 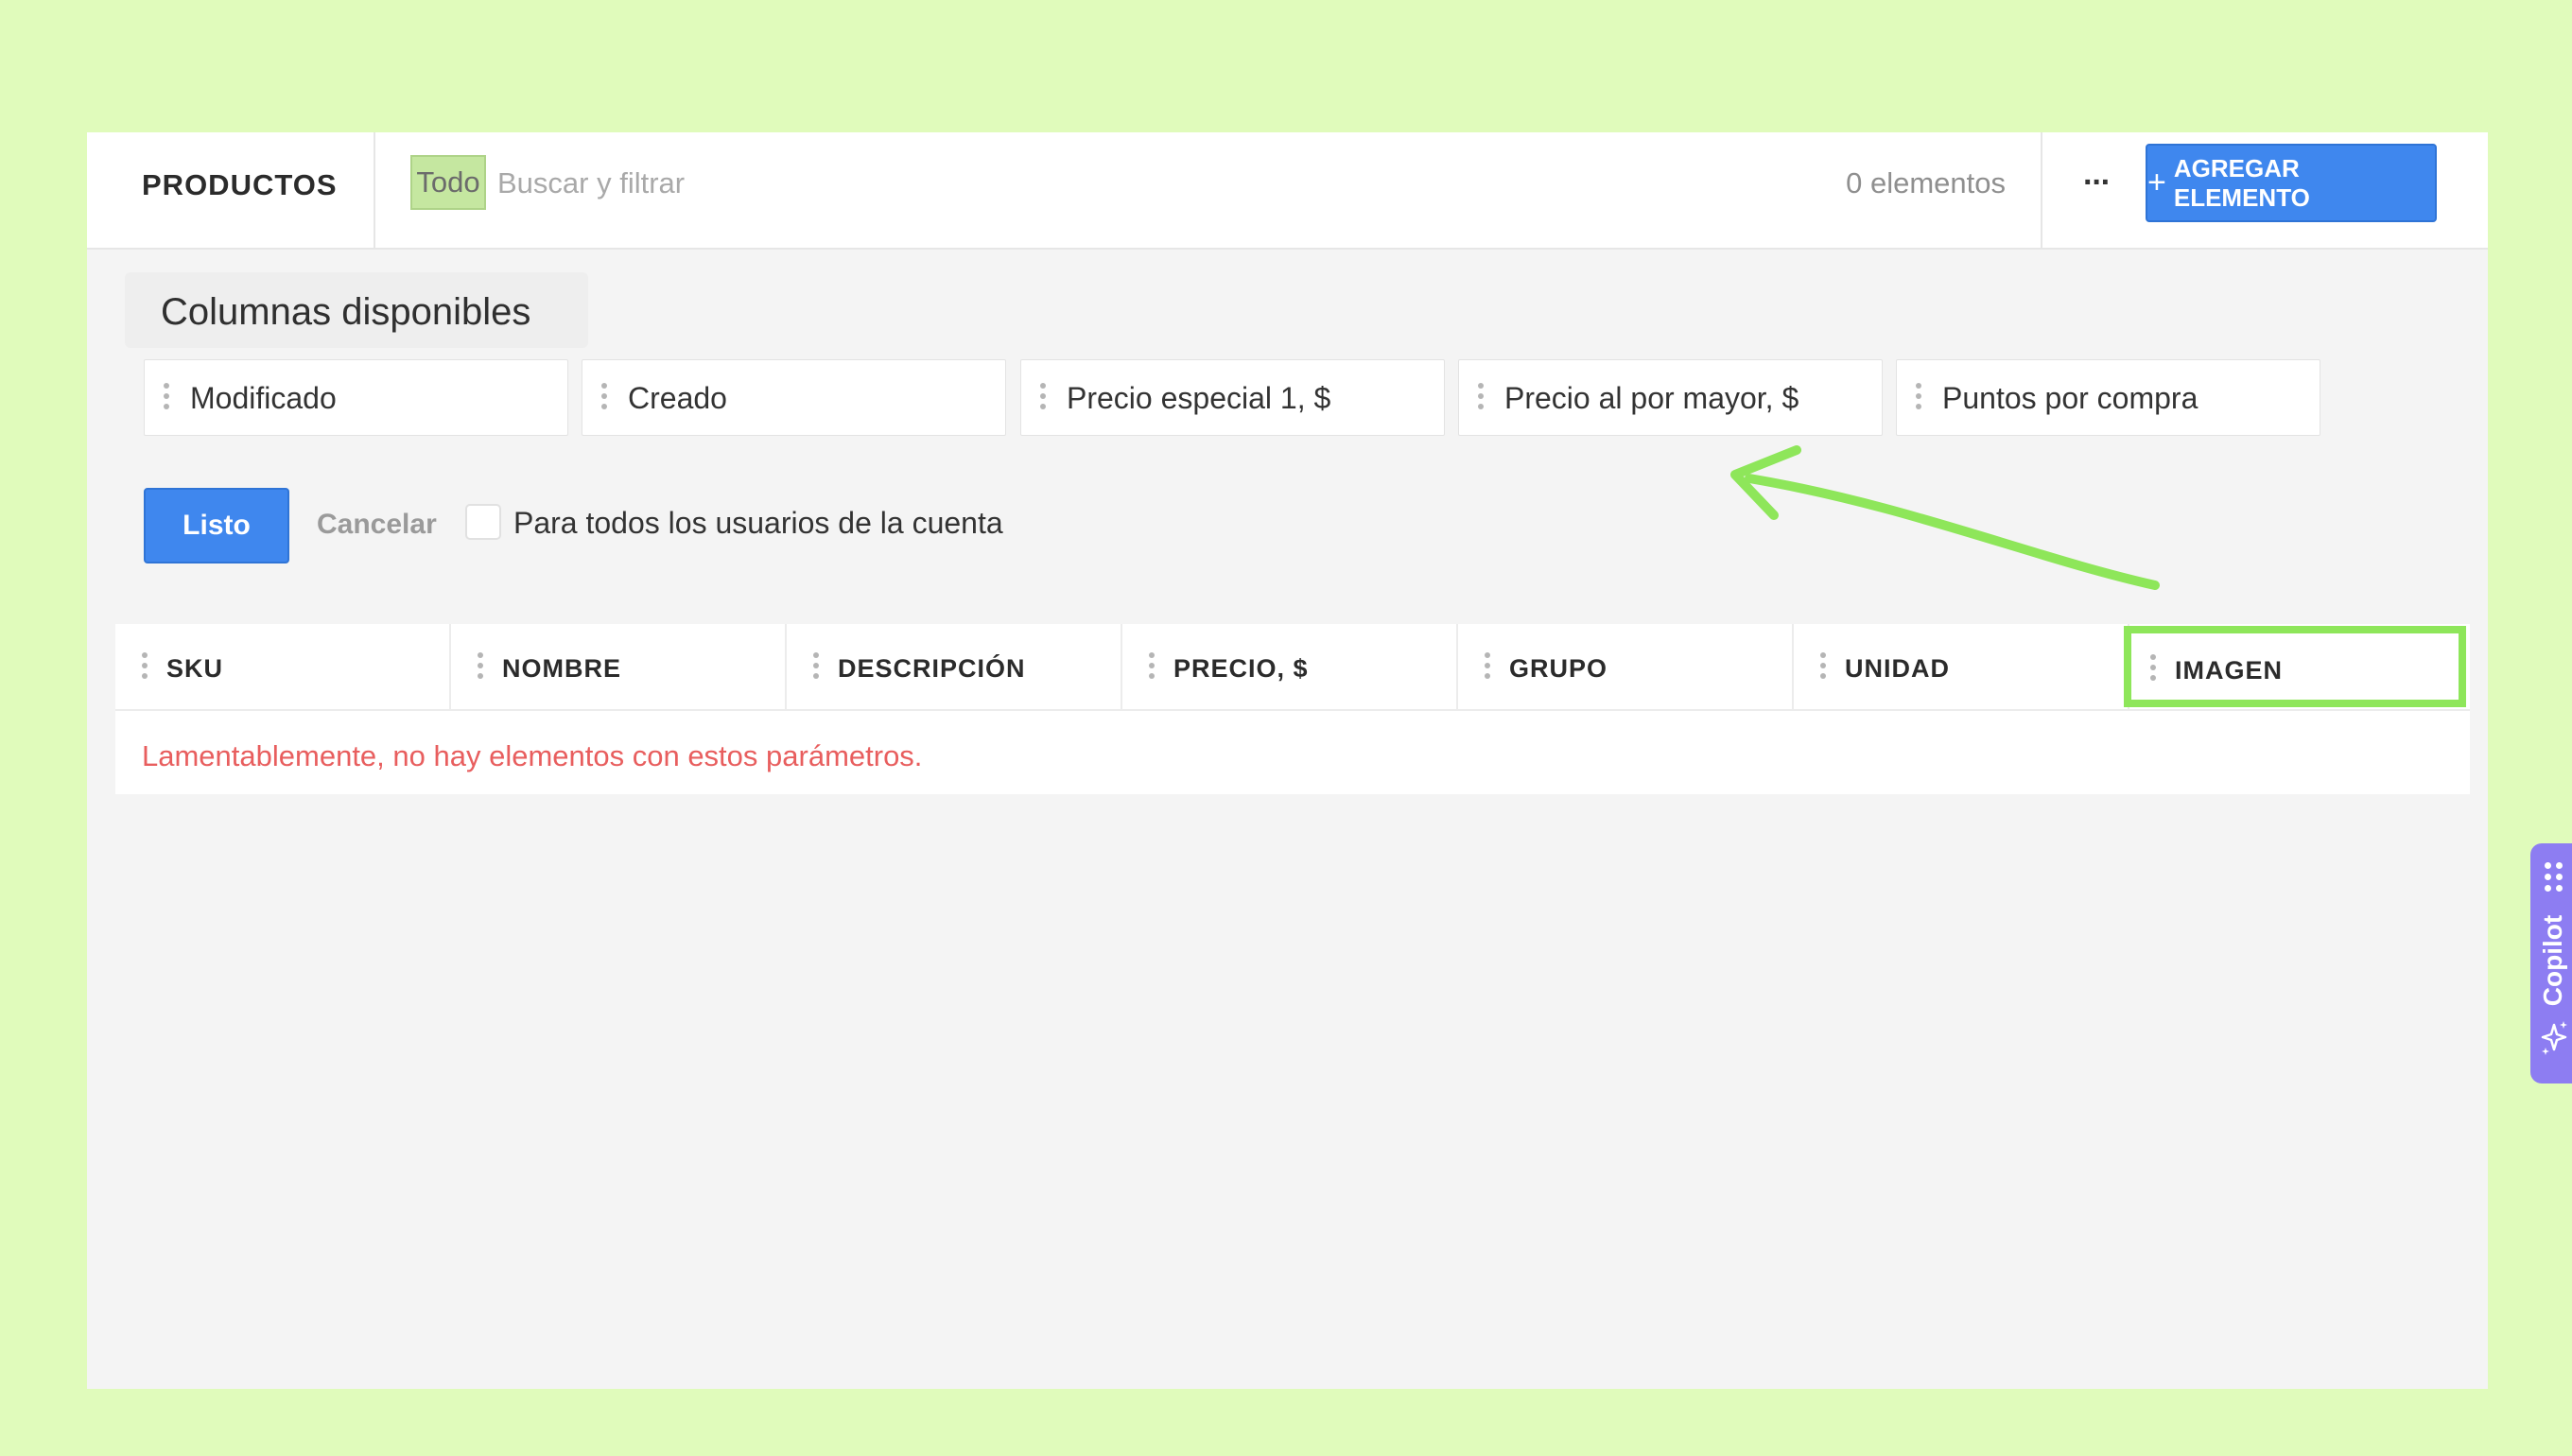 I want to click on copilot-tab: Copilot, so click(x=2551, y=963).